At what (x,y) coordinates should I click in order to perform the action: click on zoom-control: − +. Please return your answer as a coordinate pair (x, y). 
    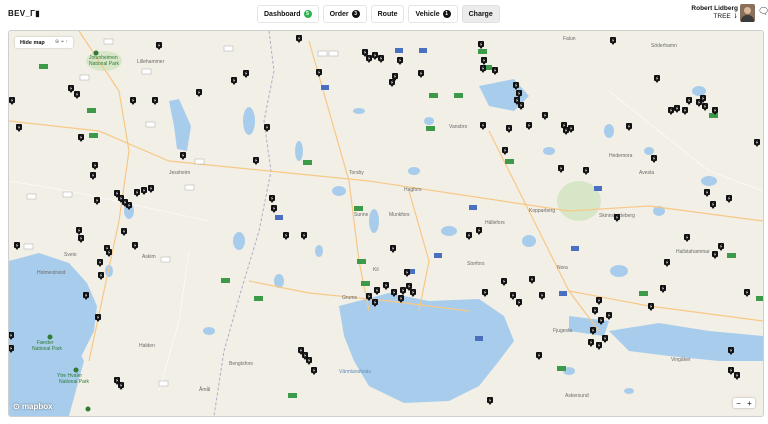
    Looking at the image, I should click on (744, 403).